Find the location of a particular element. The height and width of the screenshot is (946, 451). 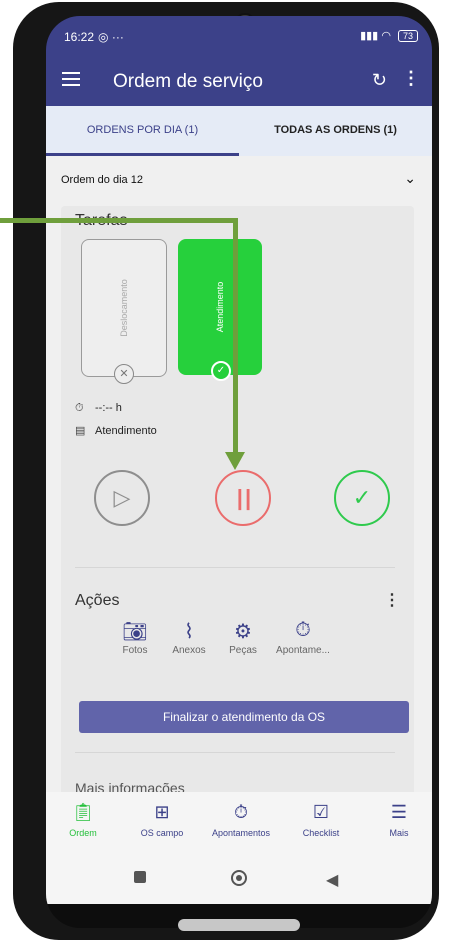

status-time: 16:22 ◎ ··· is located at coordinates (94, 37).